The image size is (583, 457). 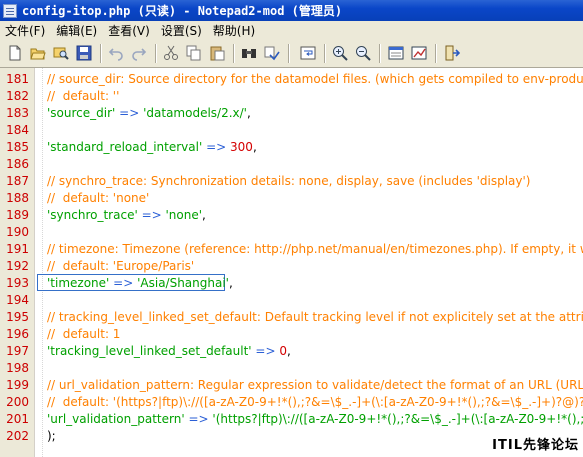 I want to click on zoom-in-icon, so click(x=340, y=53).